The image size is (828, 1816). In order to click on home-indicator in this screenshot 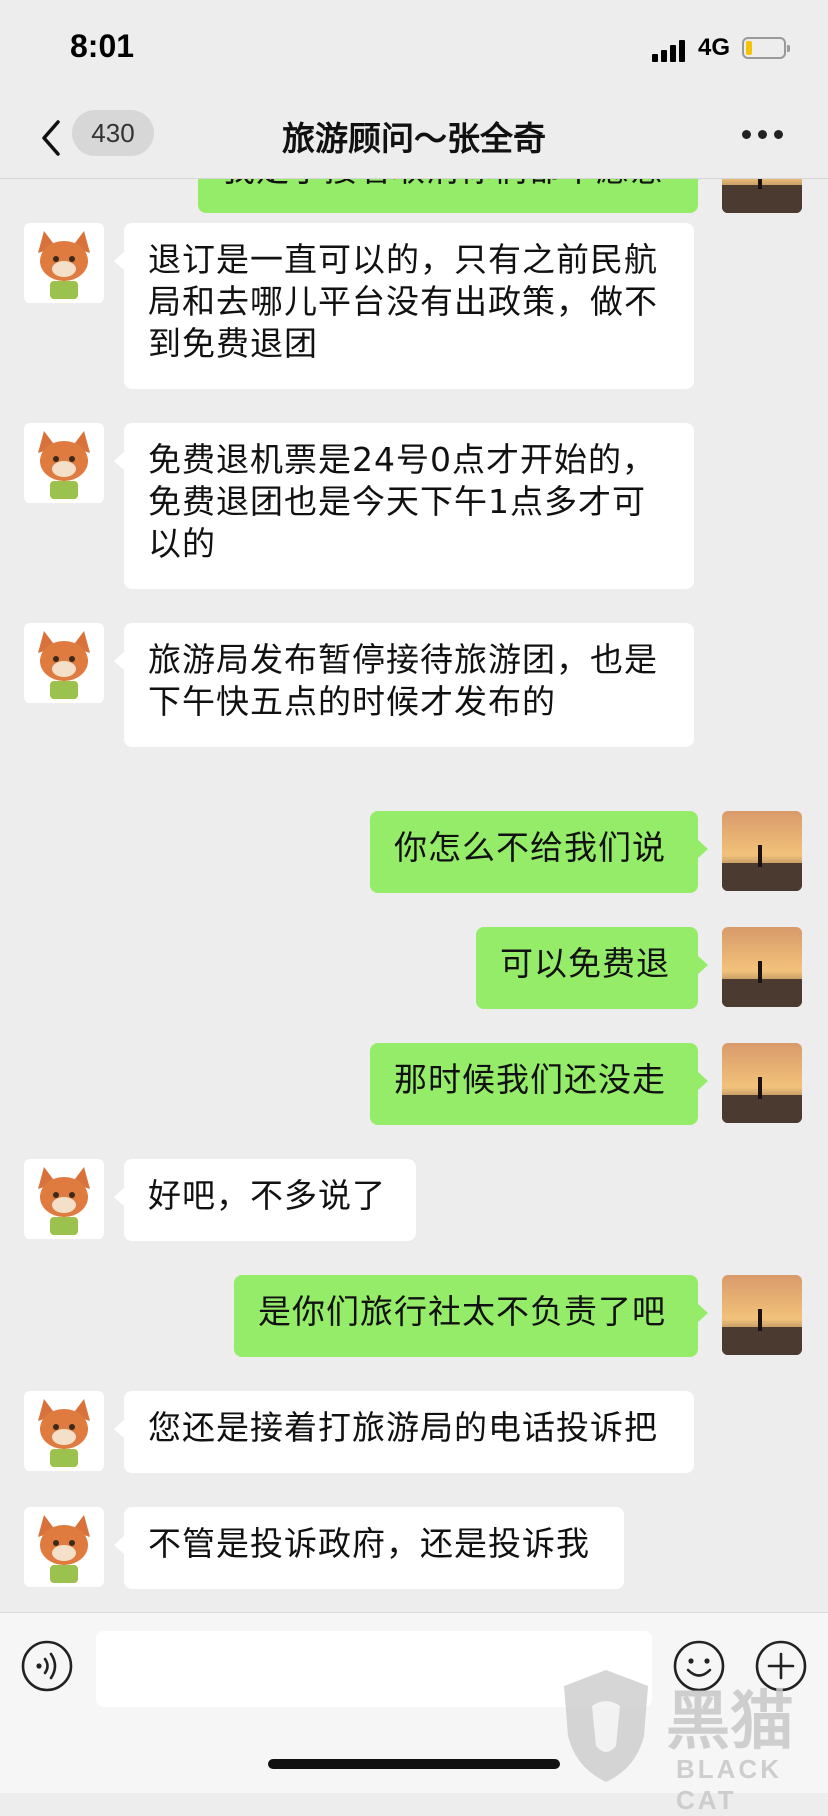, I will do `click(414, 1764)`.